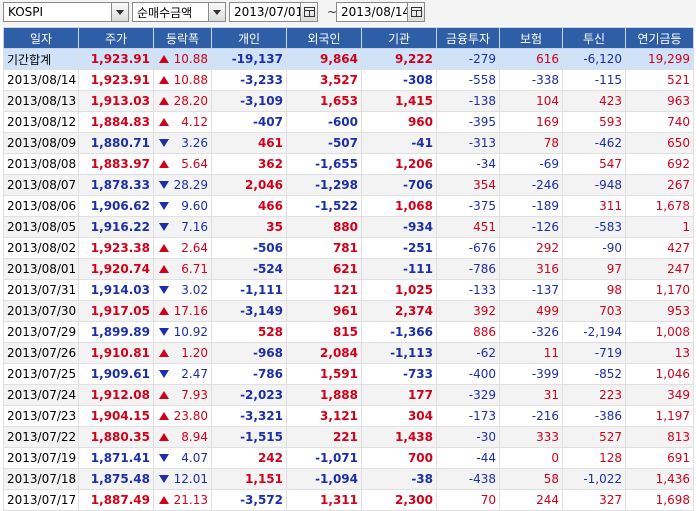 Image resolution: width=696 pixels, height=511 pixels. Describe the element at coordinates (249, 164) in the screenshot. I see `individual-cell: 362` at that location.